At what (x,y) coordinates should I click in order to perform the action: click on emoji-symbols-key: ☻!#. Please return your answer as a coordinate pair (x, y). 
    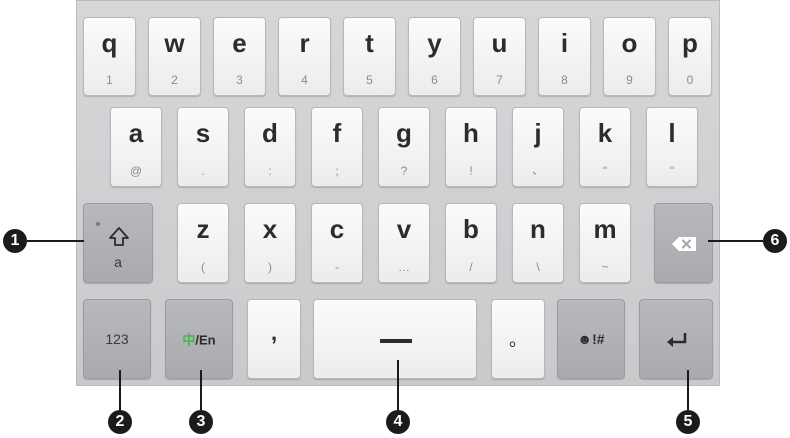
    Looking at the image, I should click on (591, 339).